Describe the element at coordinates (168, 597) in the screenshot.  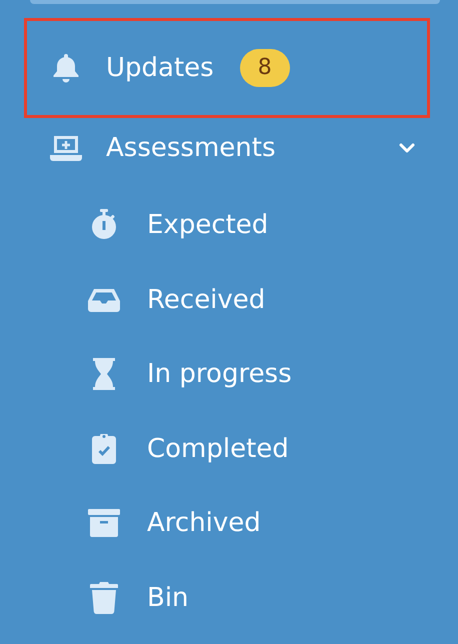
I see `item-label: Bin` at that location.